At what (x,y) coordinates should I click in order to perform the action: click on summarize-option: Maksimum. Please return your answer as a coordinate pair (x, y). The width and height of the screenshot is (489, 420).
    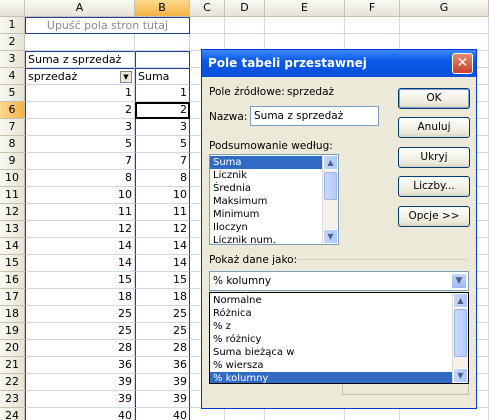
    Looking at the image, I should click on (274, 201).